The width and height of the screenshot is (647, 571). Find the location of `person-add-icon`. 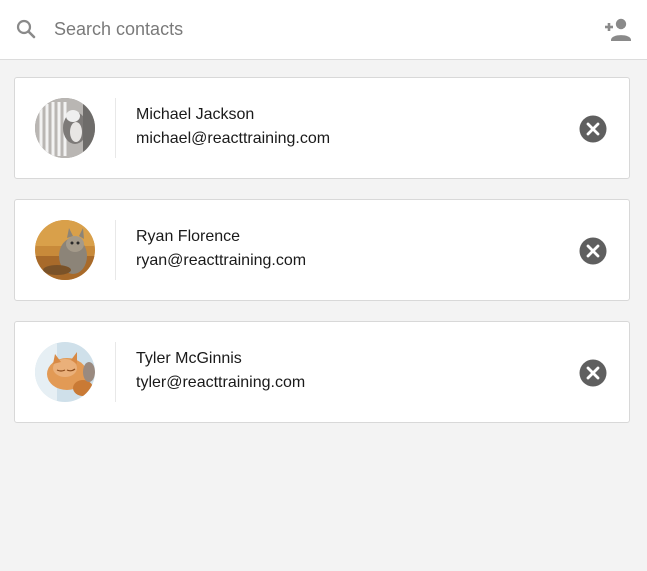

person-add-icon is located at coordinates (617, 30).